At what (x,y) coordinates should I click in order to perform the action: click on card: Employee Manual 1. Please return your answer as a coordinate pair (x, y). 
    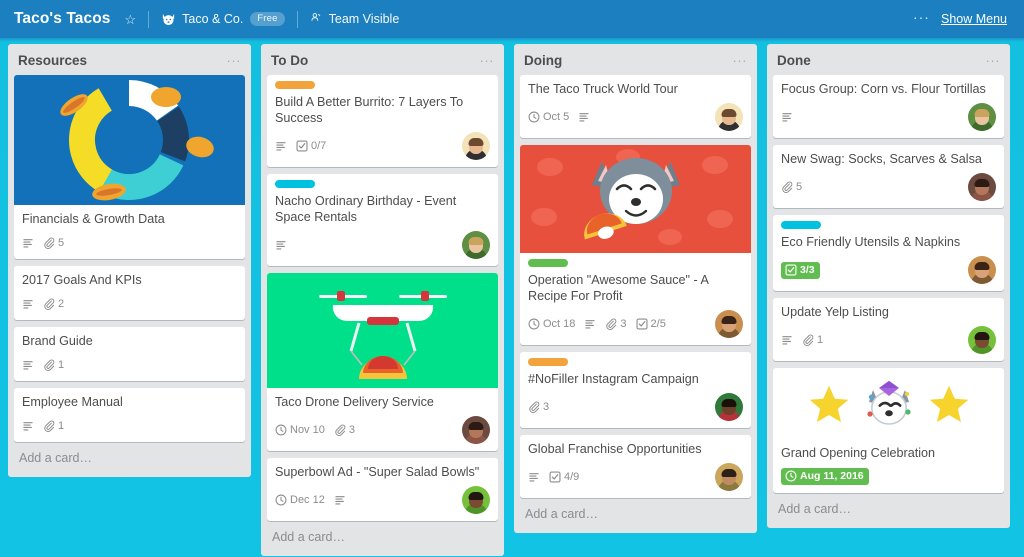
    Looking at the image, I should click on (129, 415).